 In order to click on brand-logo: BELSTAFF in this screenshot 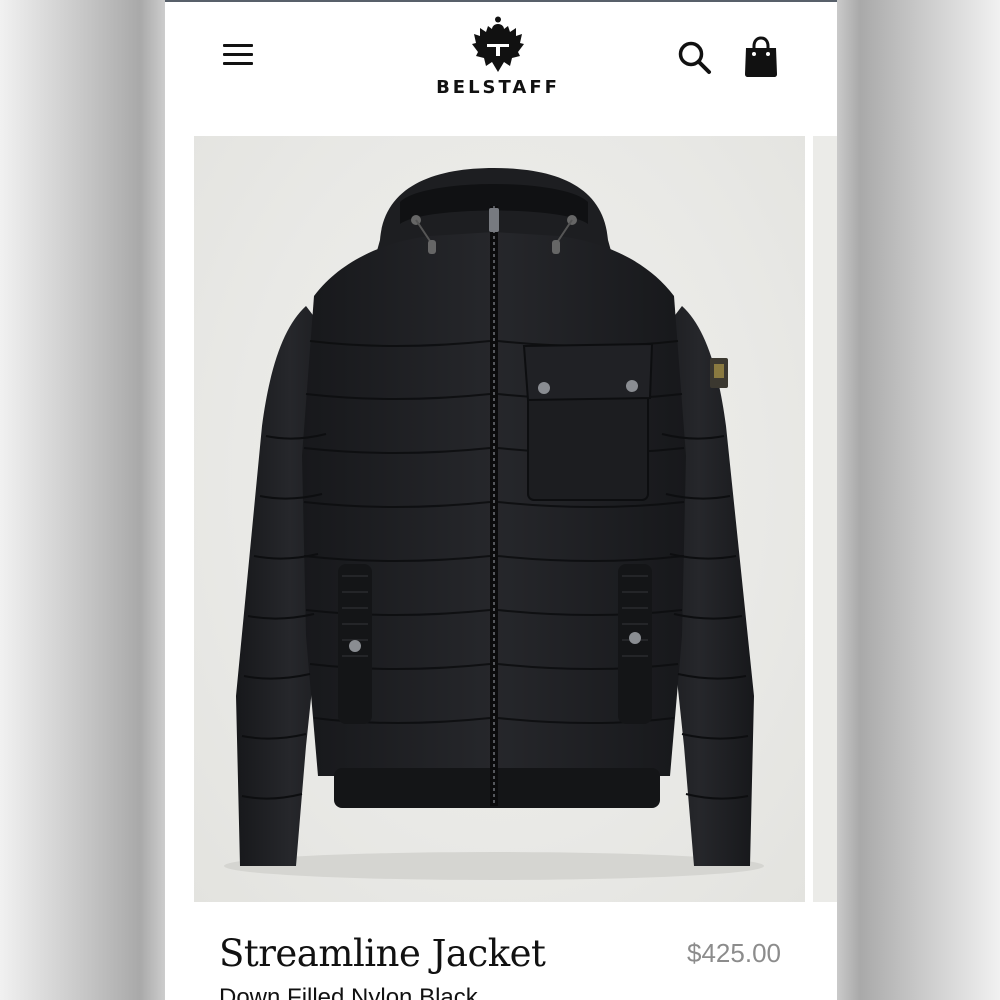, I will do `click(498, 60)`.